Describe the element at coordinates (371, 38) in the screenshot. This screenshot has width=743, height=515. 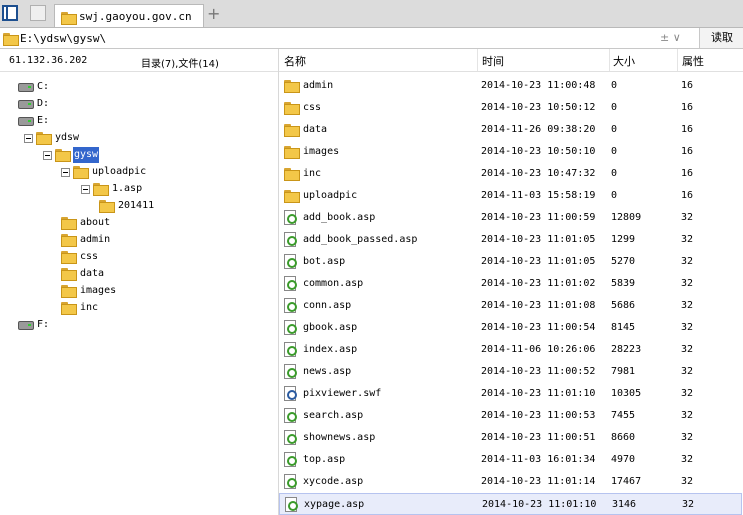
I see `address-bar: E:\ydsw\gysw\ ± ∨` at that location.